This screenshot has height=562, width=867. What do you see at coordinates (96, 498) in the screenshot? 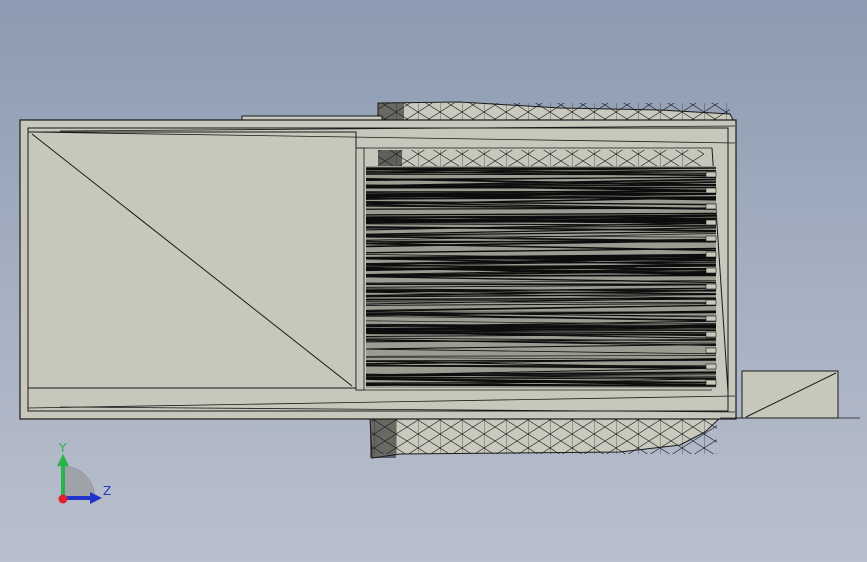
I see `z-axis-arrow-icon` at bounding box center [96, 498].